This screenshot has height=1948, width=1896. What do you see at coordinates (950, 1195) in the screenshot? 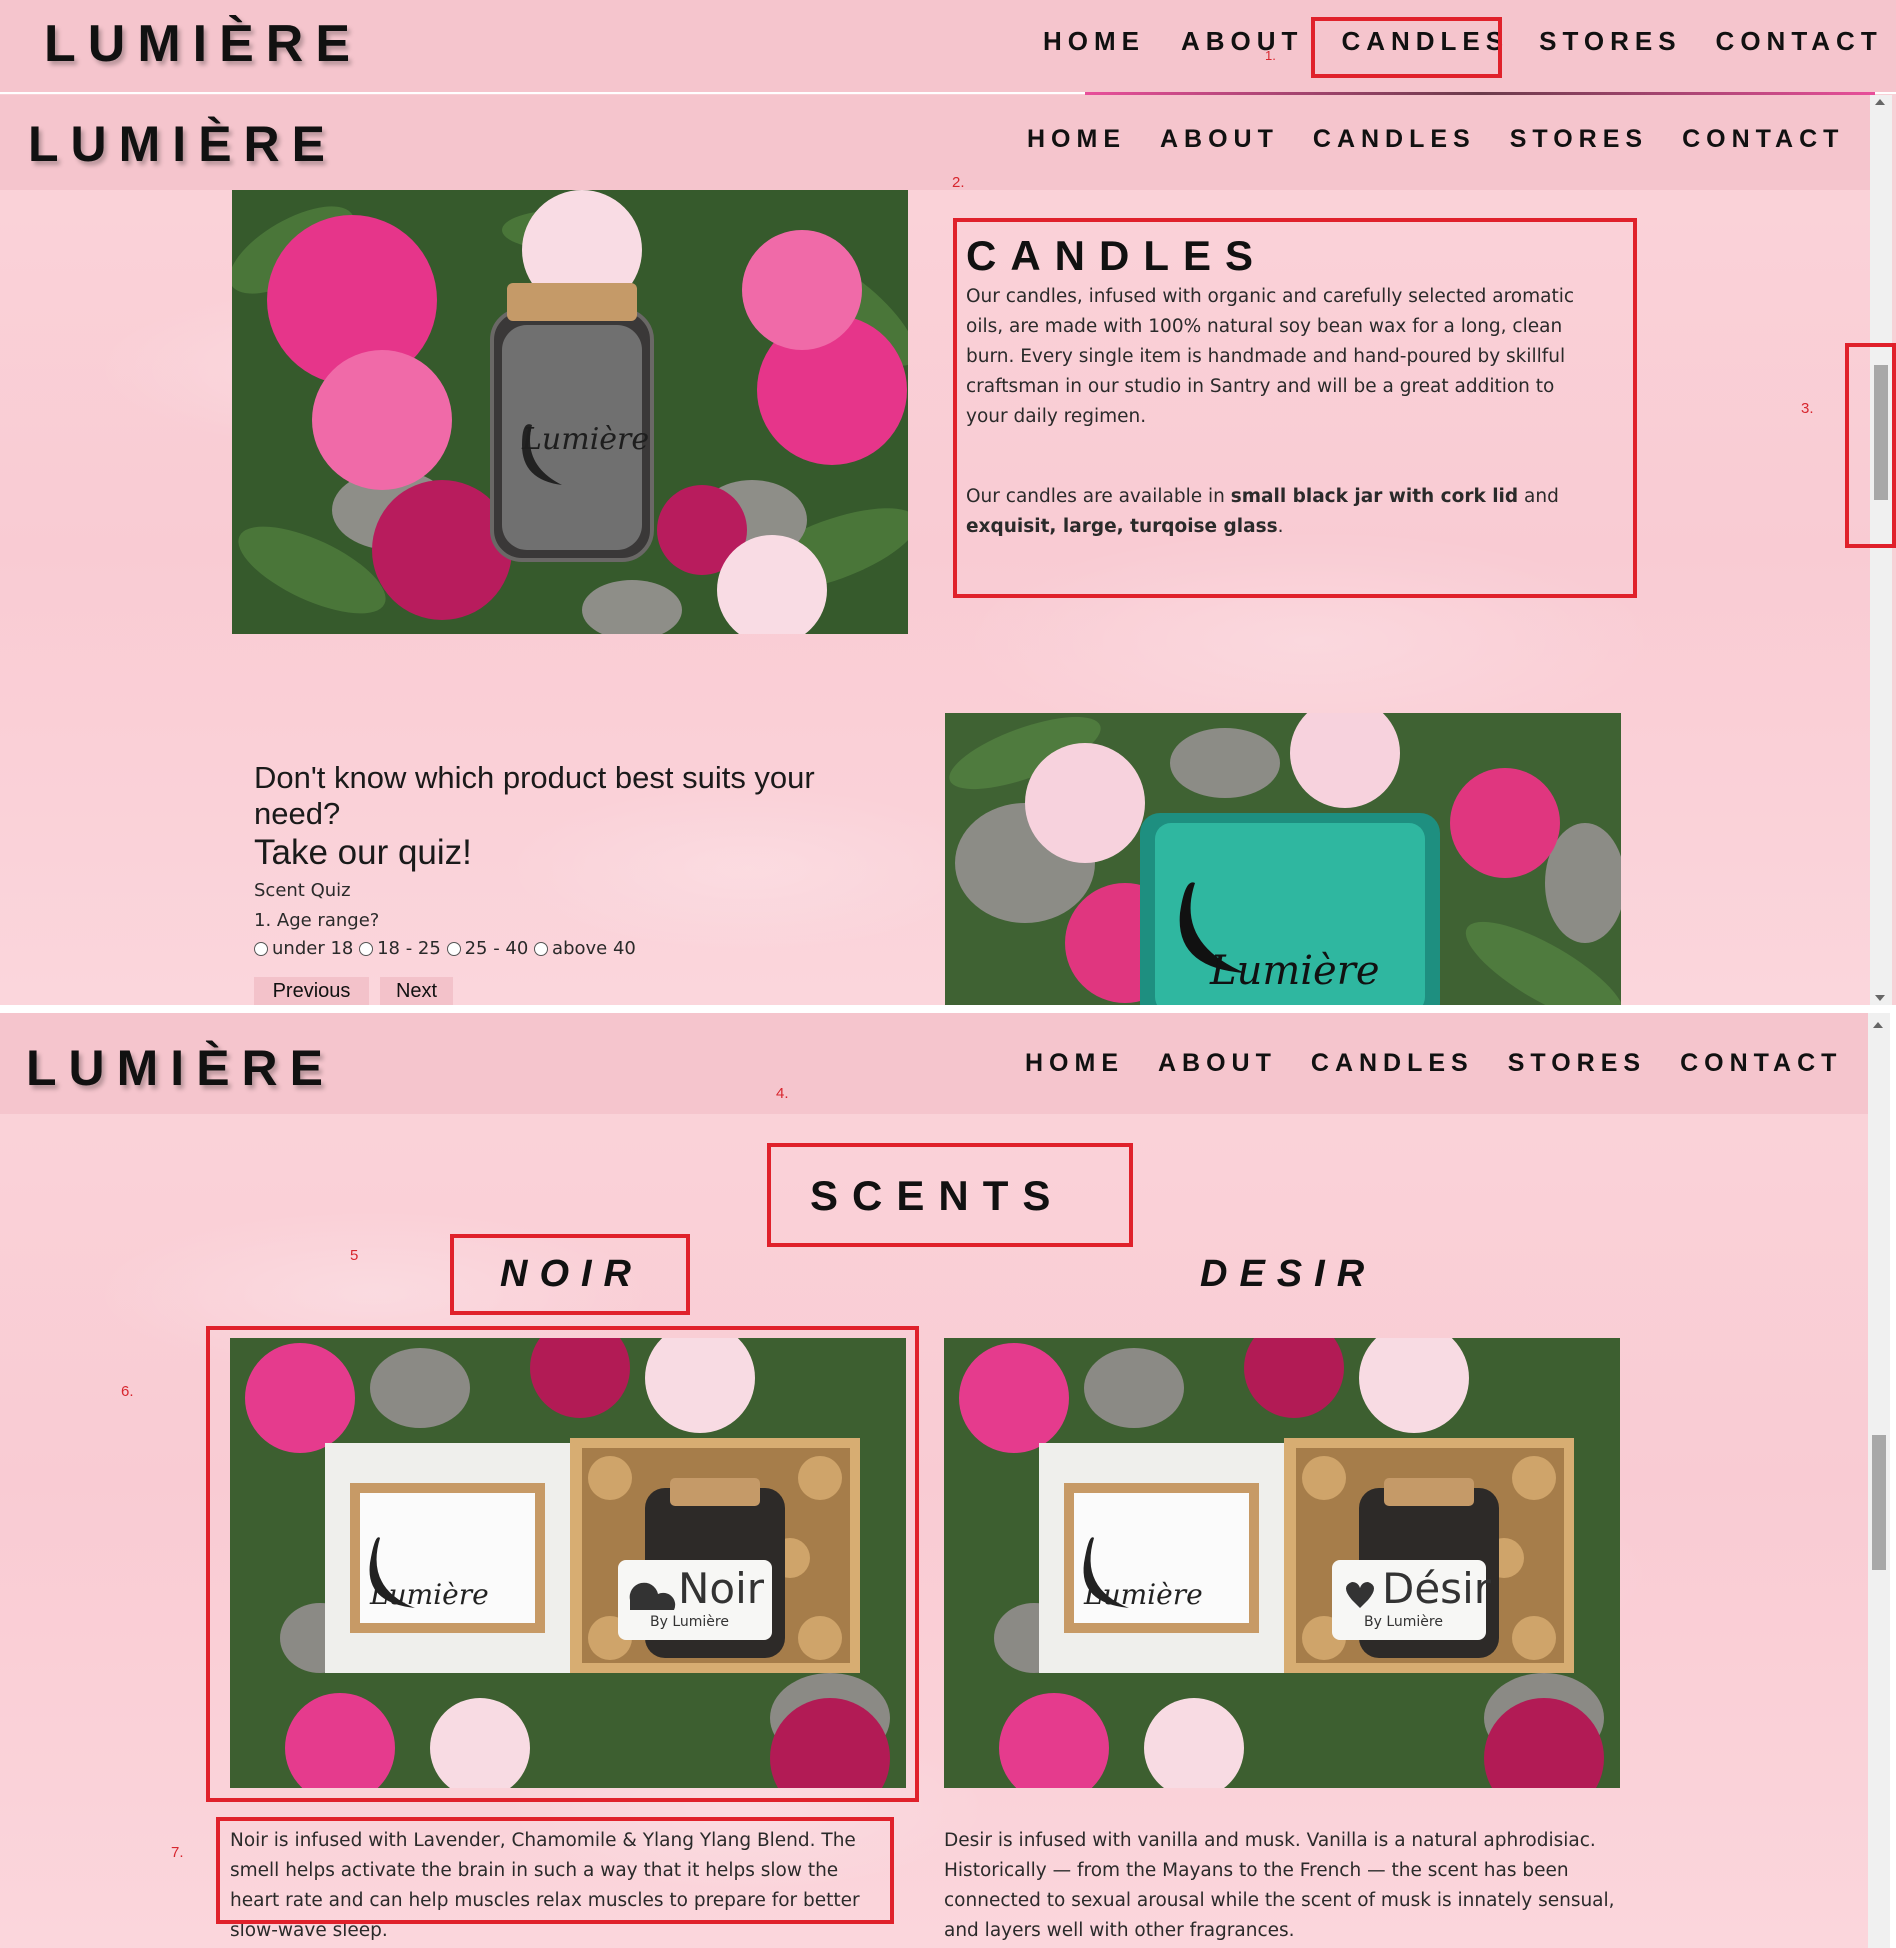
I see `highlight-scents-heading` at bounding box center [950, 1195].